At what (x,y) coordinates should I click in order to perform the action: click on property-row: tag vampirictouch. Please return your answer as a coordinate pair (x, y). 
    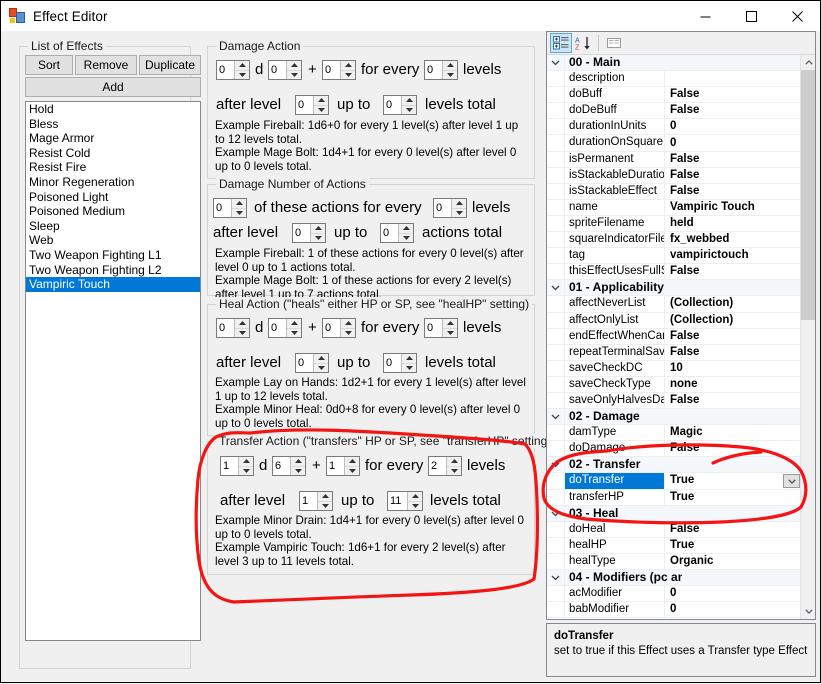
    Looking at the image, I should click on (673, 256).